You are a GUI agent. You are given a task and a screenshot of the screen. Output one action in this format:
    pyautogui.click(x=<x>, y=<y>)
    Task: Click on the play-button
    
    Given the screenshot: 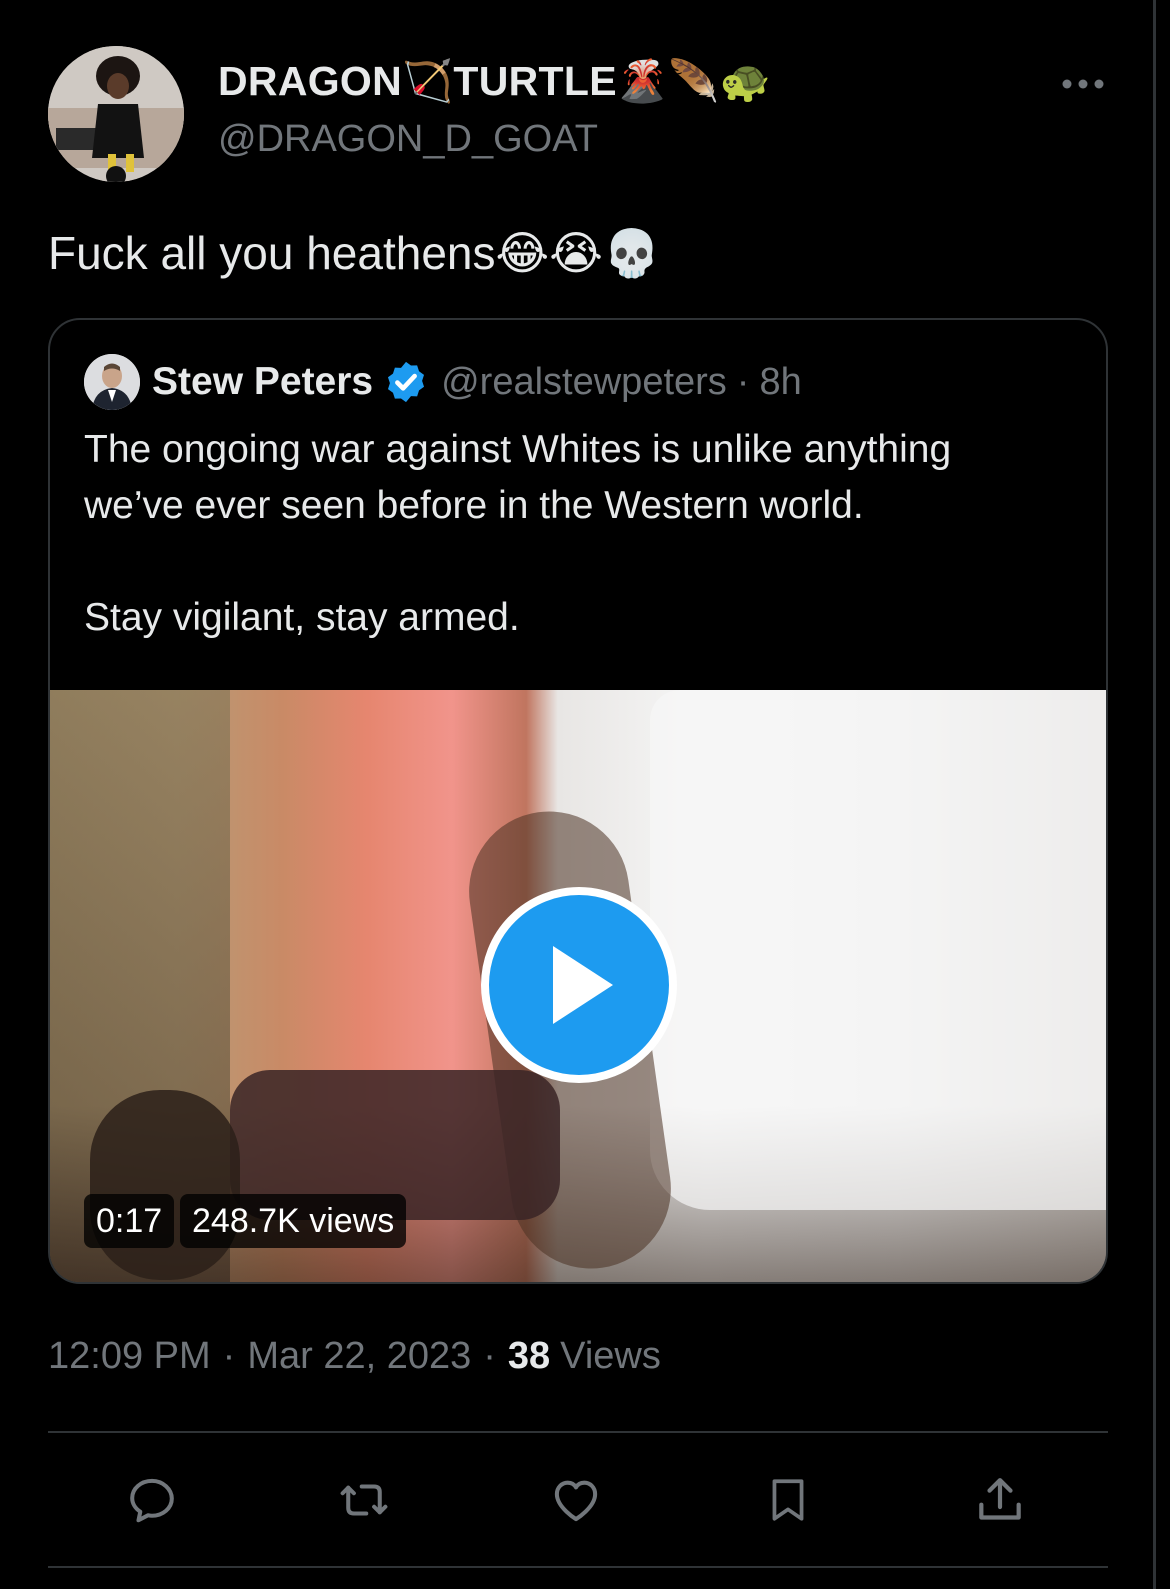 What is the action you would take?
    pyautogui.click(x=579, y=985)
    